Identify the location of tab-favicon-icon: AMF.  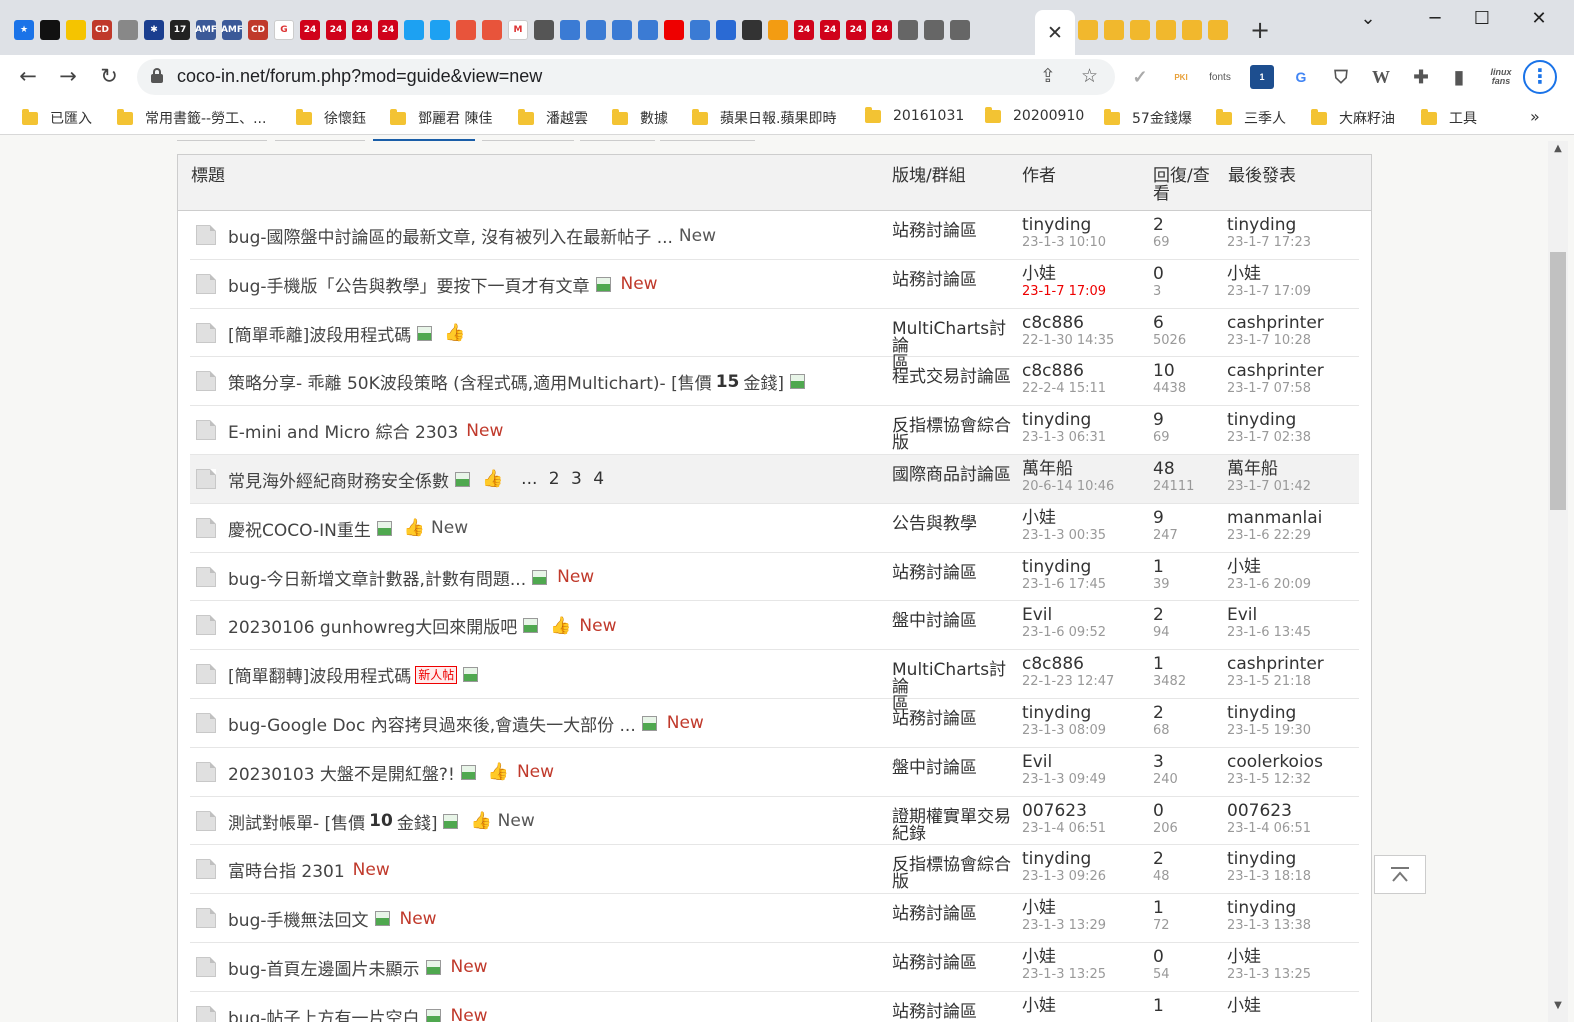
(232, 30).